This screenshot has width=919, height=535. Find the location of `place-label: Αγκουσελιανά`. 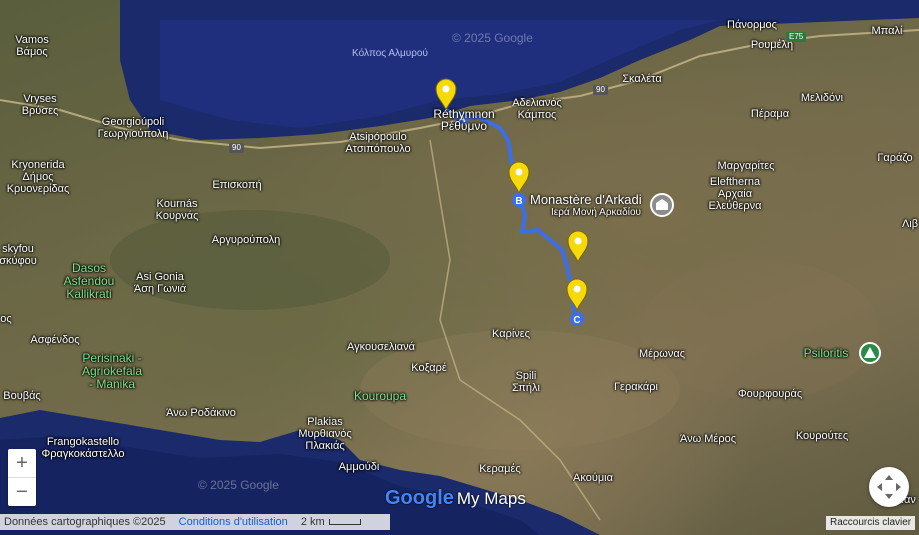

place-label: Αγκουσελιανά is located at coordinates (381, 347).